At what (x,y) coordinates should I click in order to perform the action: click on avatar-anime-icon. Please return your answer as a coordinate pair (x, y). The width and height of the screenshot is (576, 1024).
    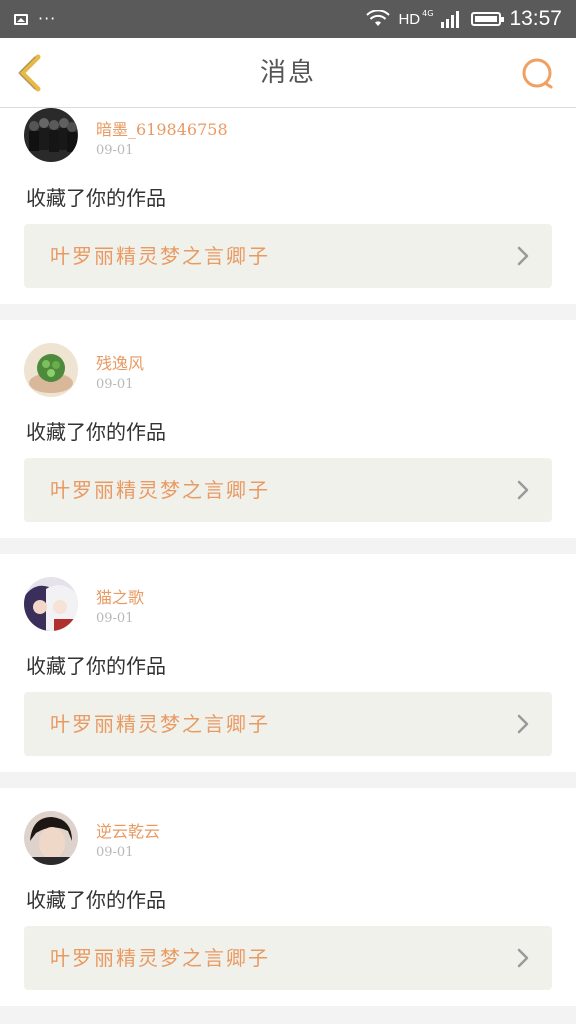
    Looking at the image, I should click on (51, 604).